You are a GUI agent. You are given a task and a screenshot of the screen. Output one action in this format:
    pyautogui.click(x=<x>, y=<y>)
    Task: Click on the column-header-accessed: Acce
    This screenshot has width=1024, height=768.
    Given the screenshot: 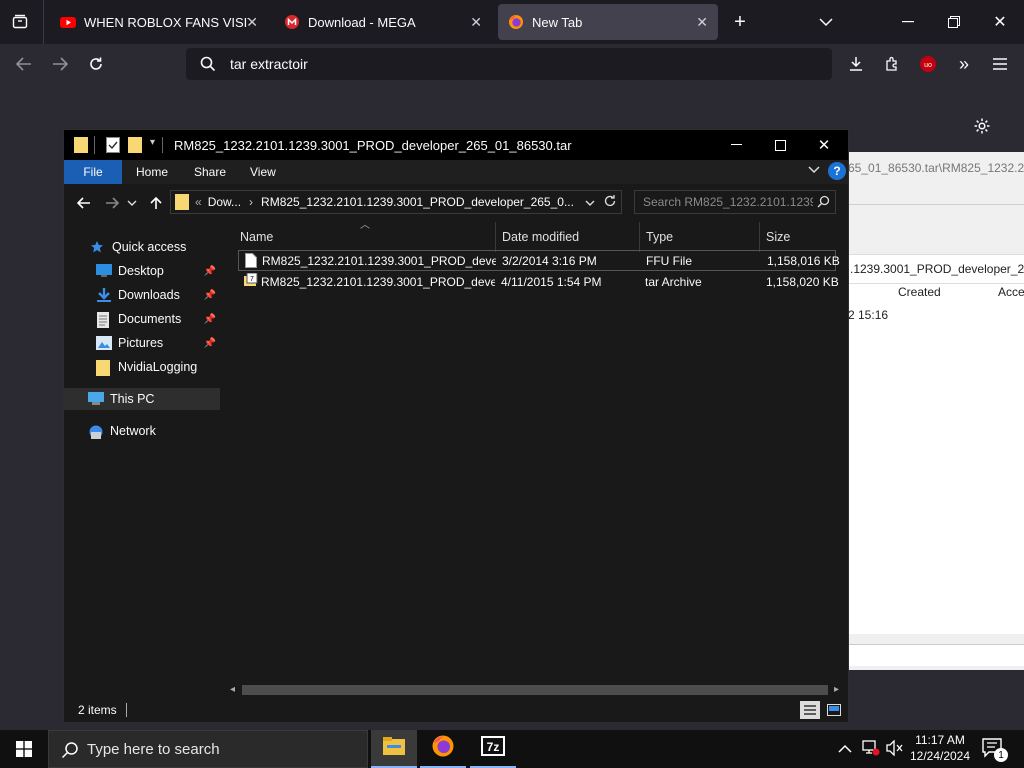 What is the action you would take?
    pyautogui.click(x=1011, y=292)
    